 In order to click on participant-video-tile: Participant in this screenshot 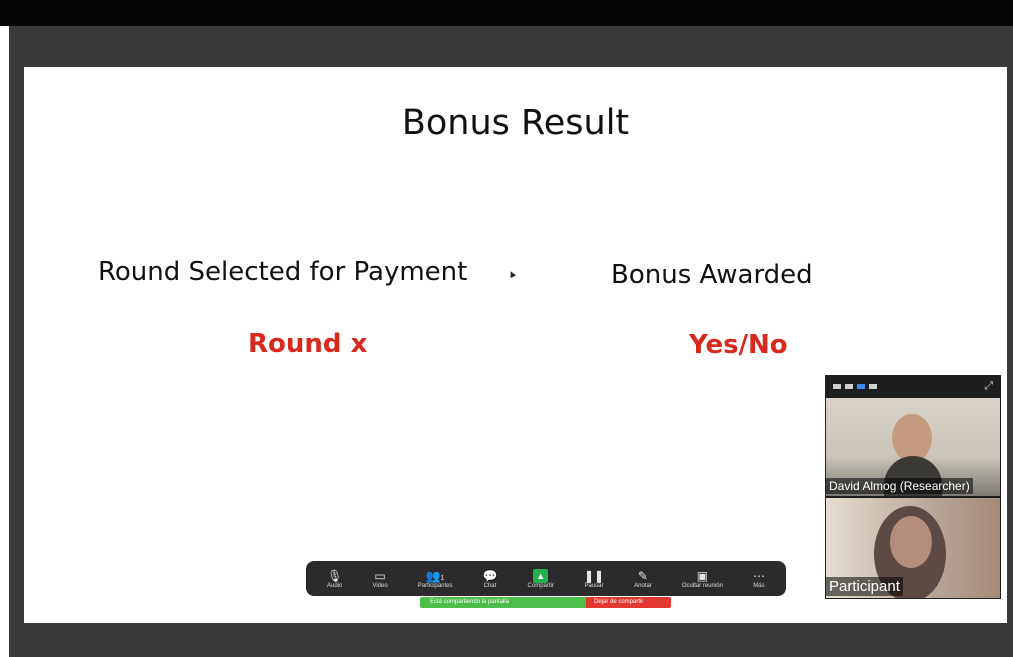, I will do `click(913, 548)`.